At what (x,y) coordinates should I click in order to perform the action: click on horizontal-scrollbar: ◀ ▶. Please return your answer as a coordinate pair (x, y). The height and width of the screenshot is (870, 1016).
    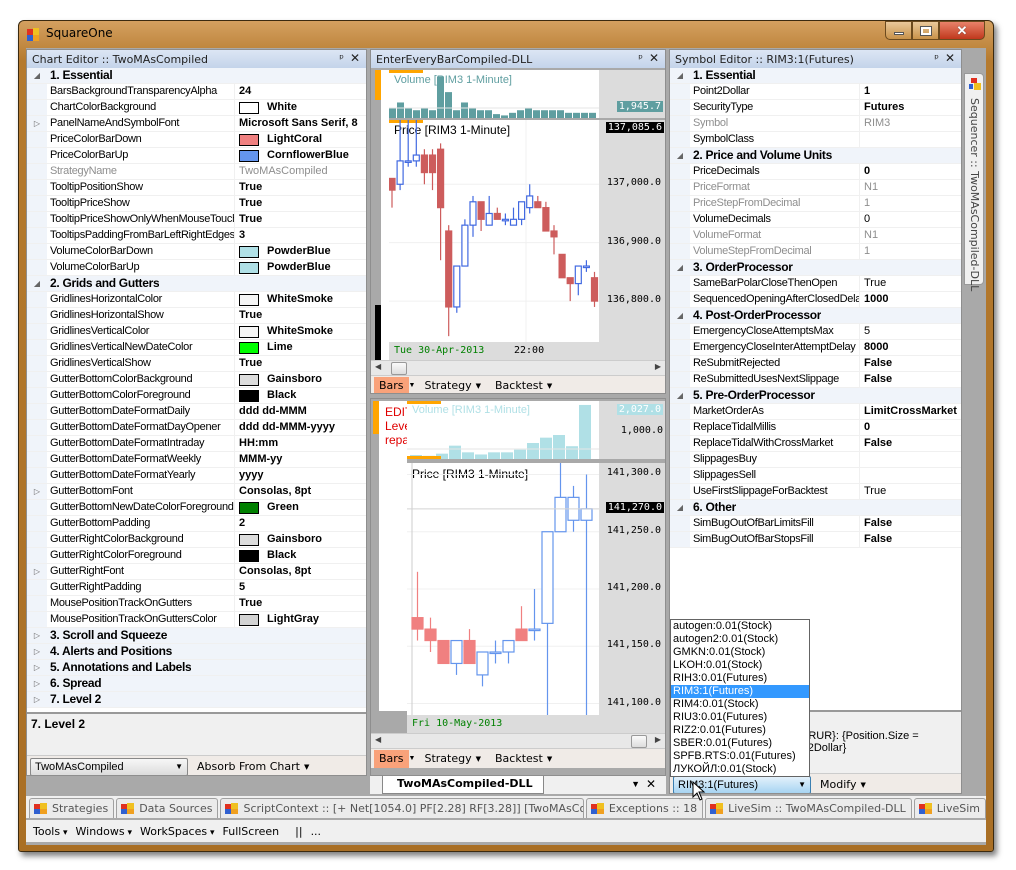
    Looking at the image, I should click on (518, 367).